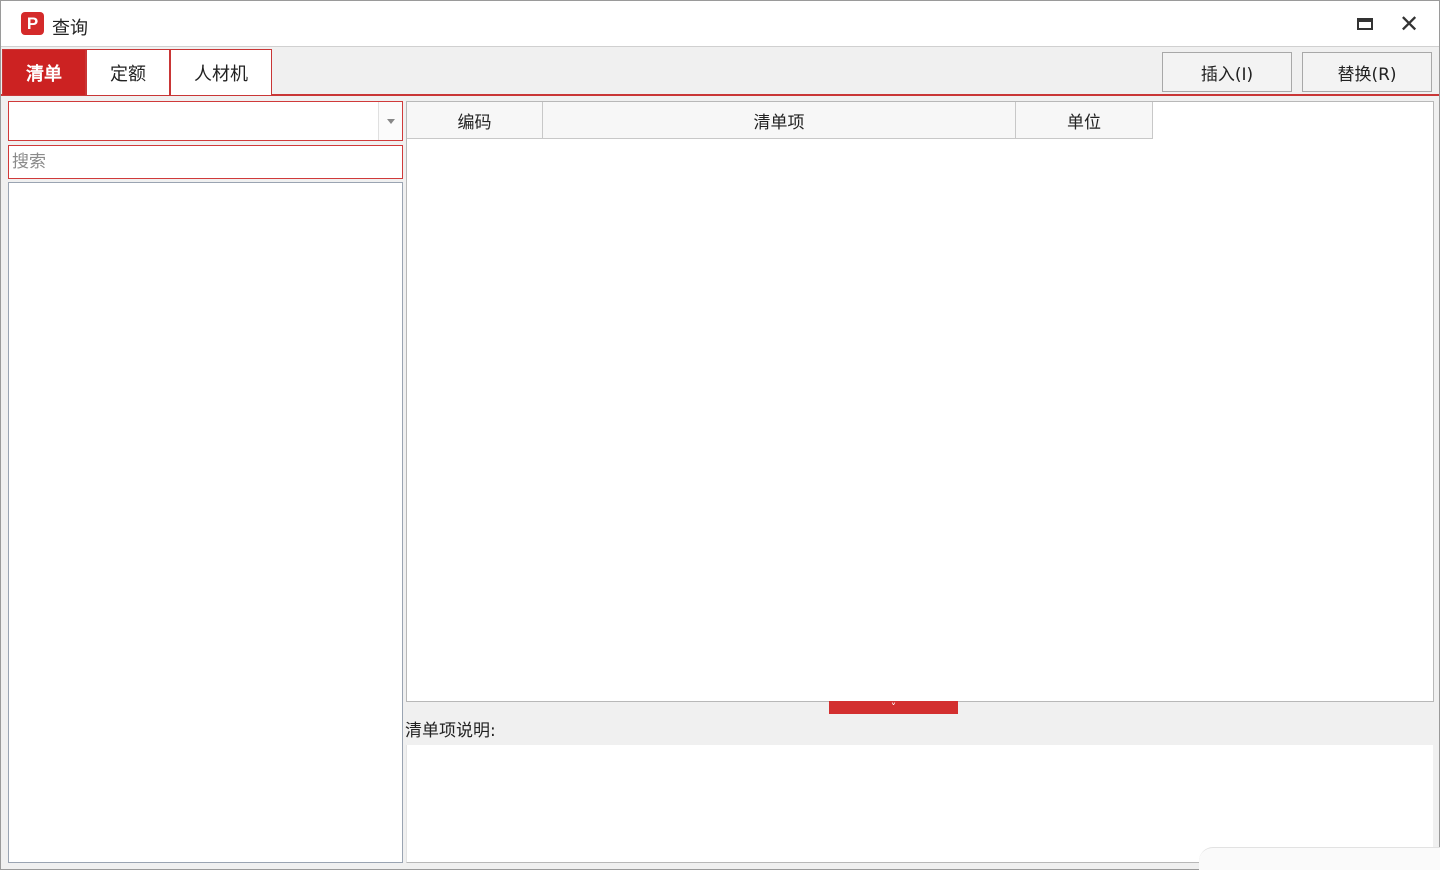  I want to click on tab-quota: 定额, so click(128, 72).